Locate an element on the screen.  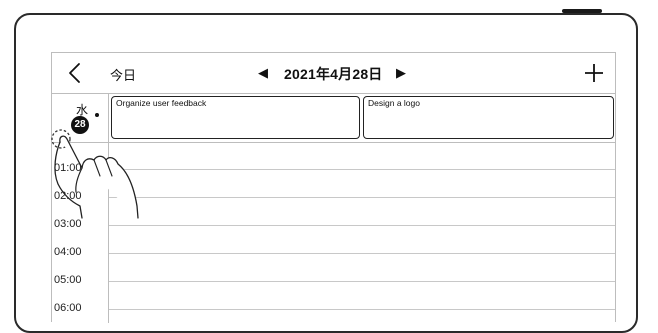
hour-label: 01:00 is located at coordinates (68, 168).